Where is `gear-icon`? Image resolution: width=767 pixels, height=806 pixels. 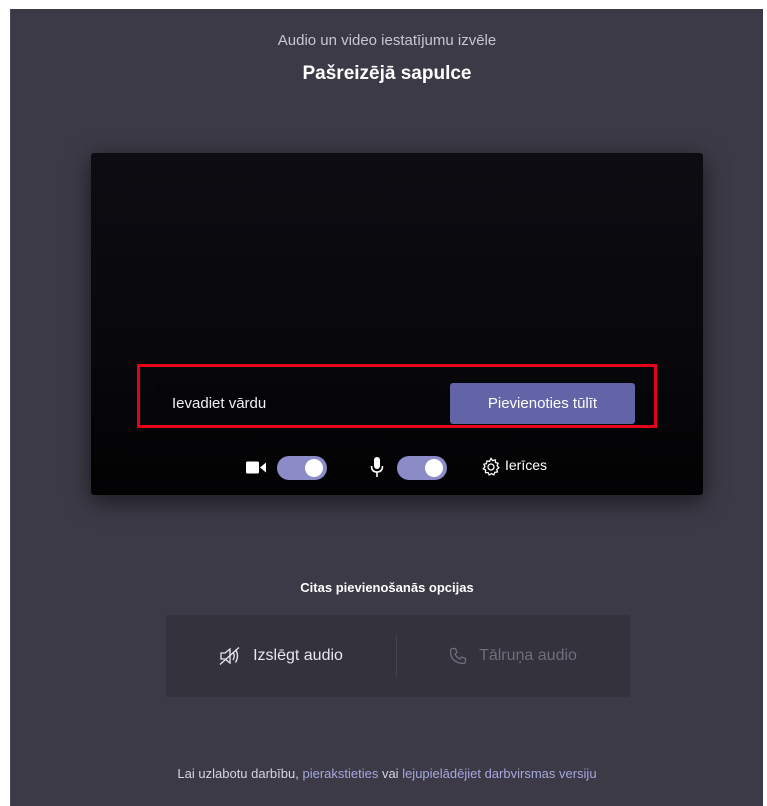
gear-icon is located at coordinates (491, 467).